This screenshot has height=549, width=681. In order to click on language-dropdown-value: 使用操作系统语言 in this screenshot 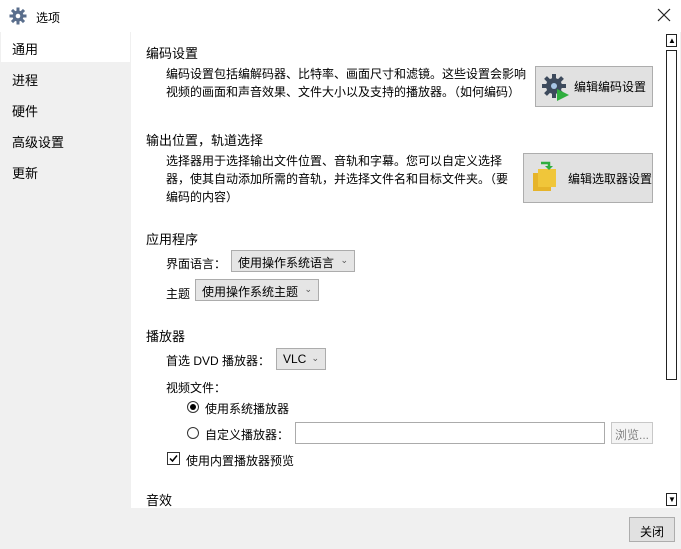, I will do `click(286, 263)`.